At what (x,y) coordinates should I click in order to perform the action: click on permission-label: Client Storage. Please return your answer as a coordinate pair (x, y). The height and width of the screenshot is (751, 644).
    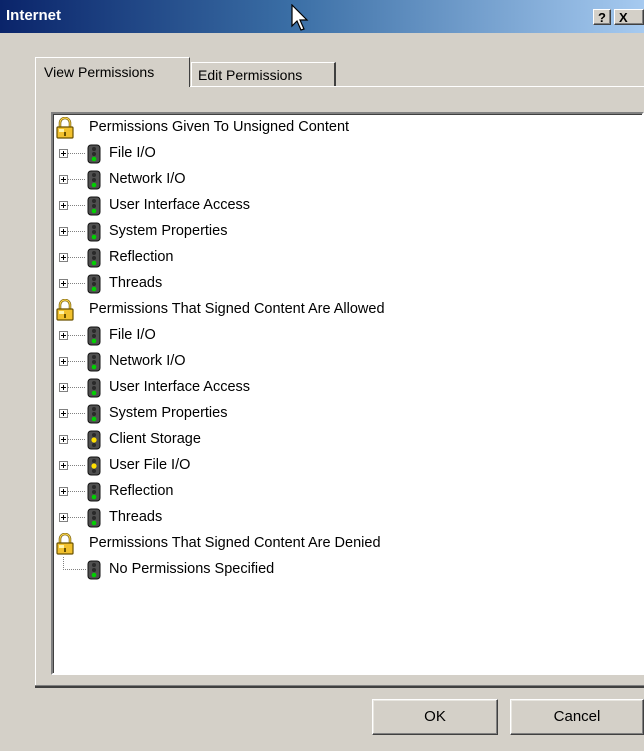
    Looking at the image, I should click on (155, 439).